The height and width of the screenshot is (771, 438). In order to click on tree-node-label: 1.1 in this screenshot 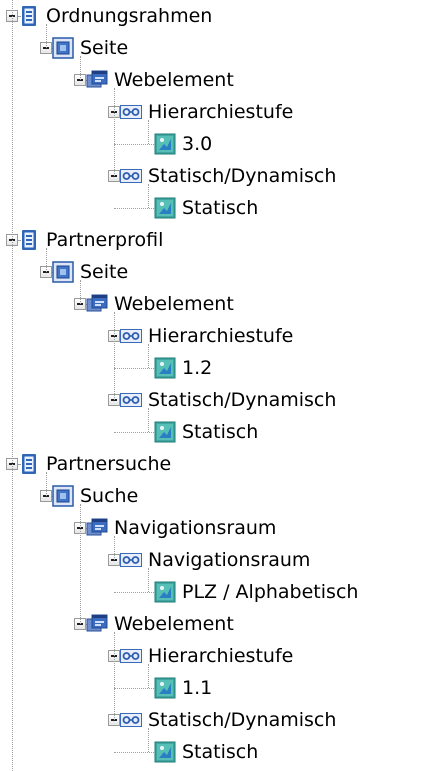, I will do `click(197, 688)`.